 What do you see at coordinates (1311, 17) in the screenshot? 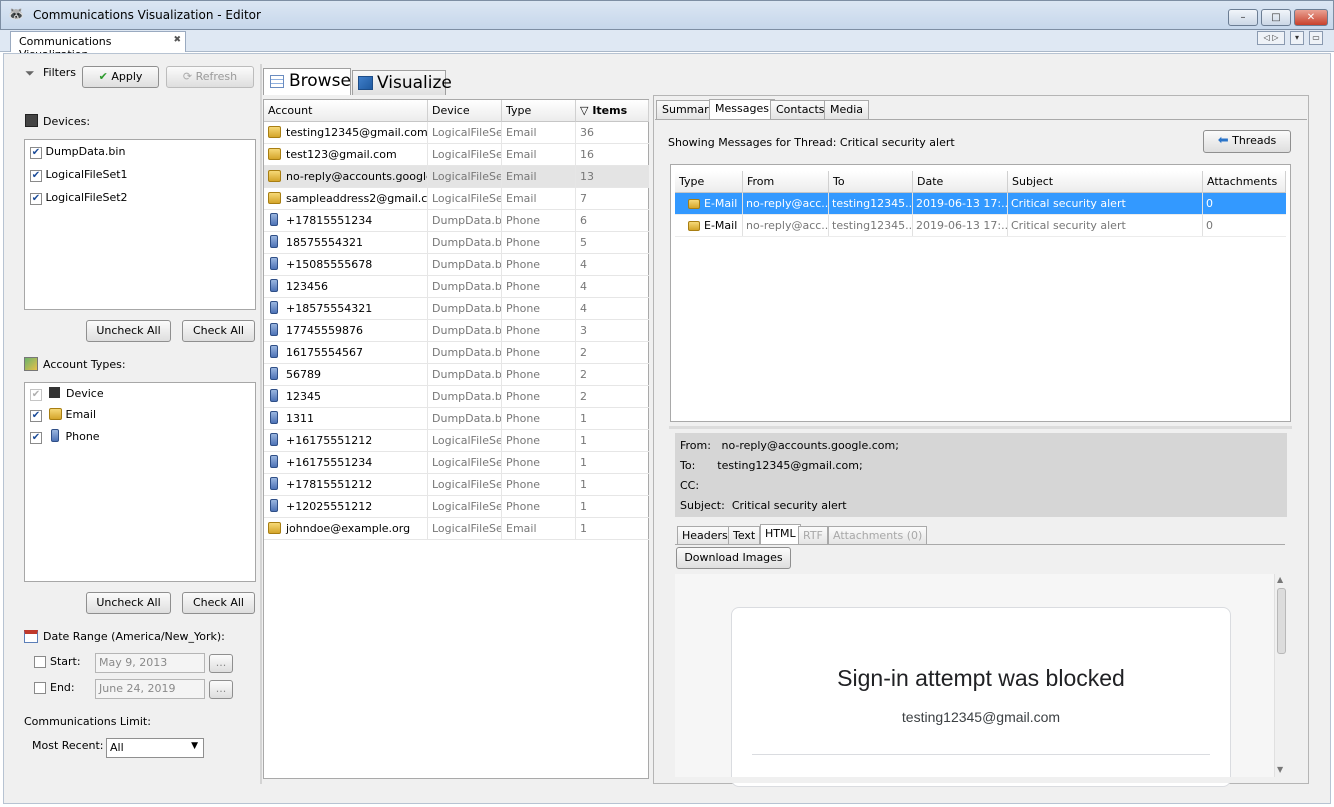
I see `close-button: ✕` at bounding box center [1311, 17].